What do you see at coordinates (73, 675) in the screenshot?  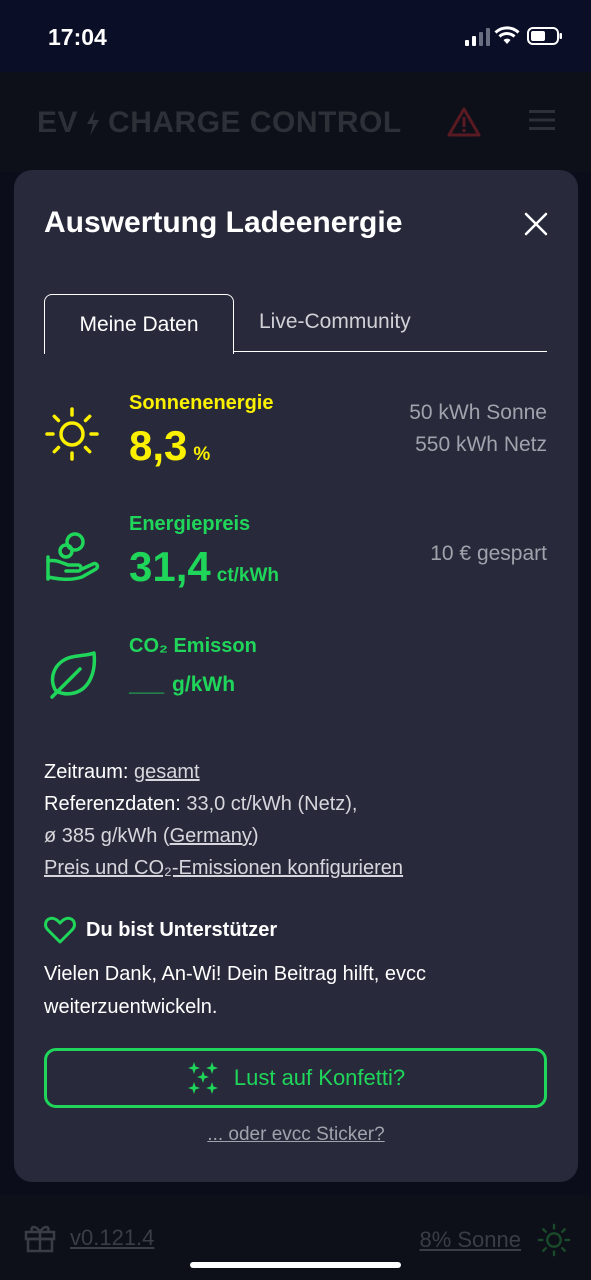 I see `leaf-icon` at bounding box center [73, 675].